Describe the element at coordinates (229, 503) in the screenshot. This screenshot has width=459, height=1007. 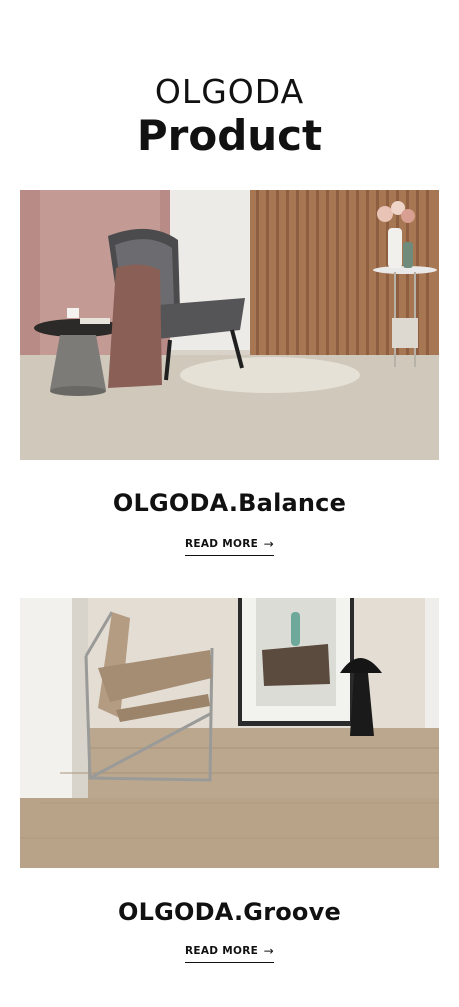
I see `product-name-balance: OLGODA.Balance` at that location.